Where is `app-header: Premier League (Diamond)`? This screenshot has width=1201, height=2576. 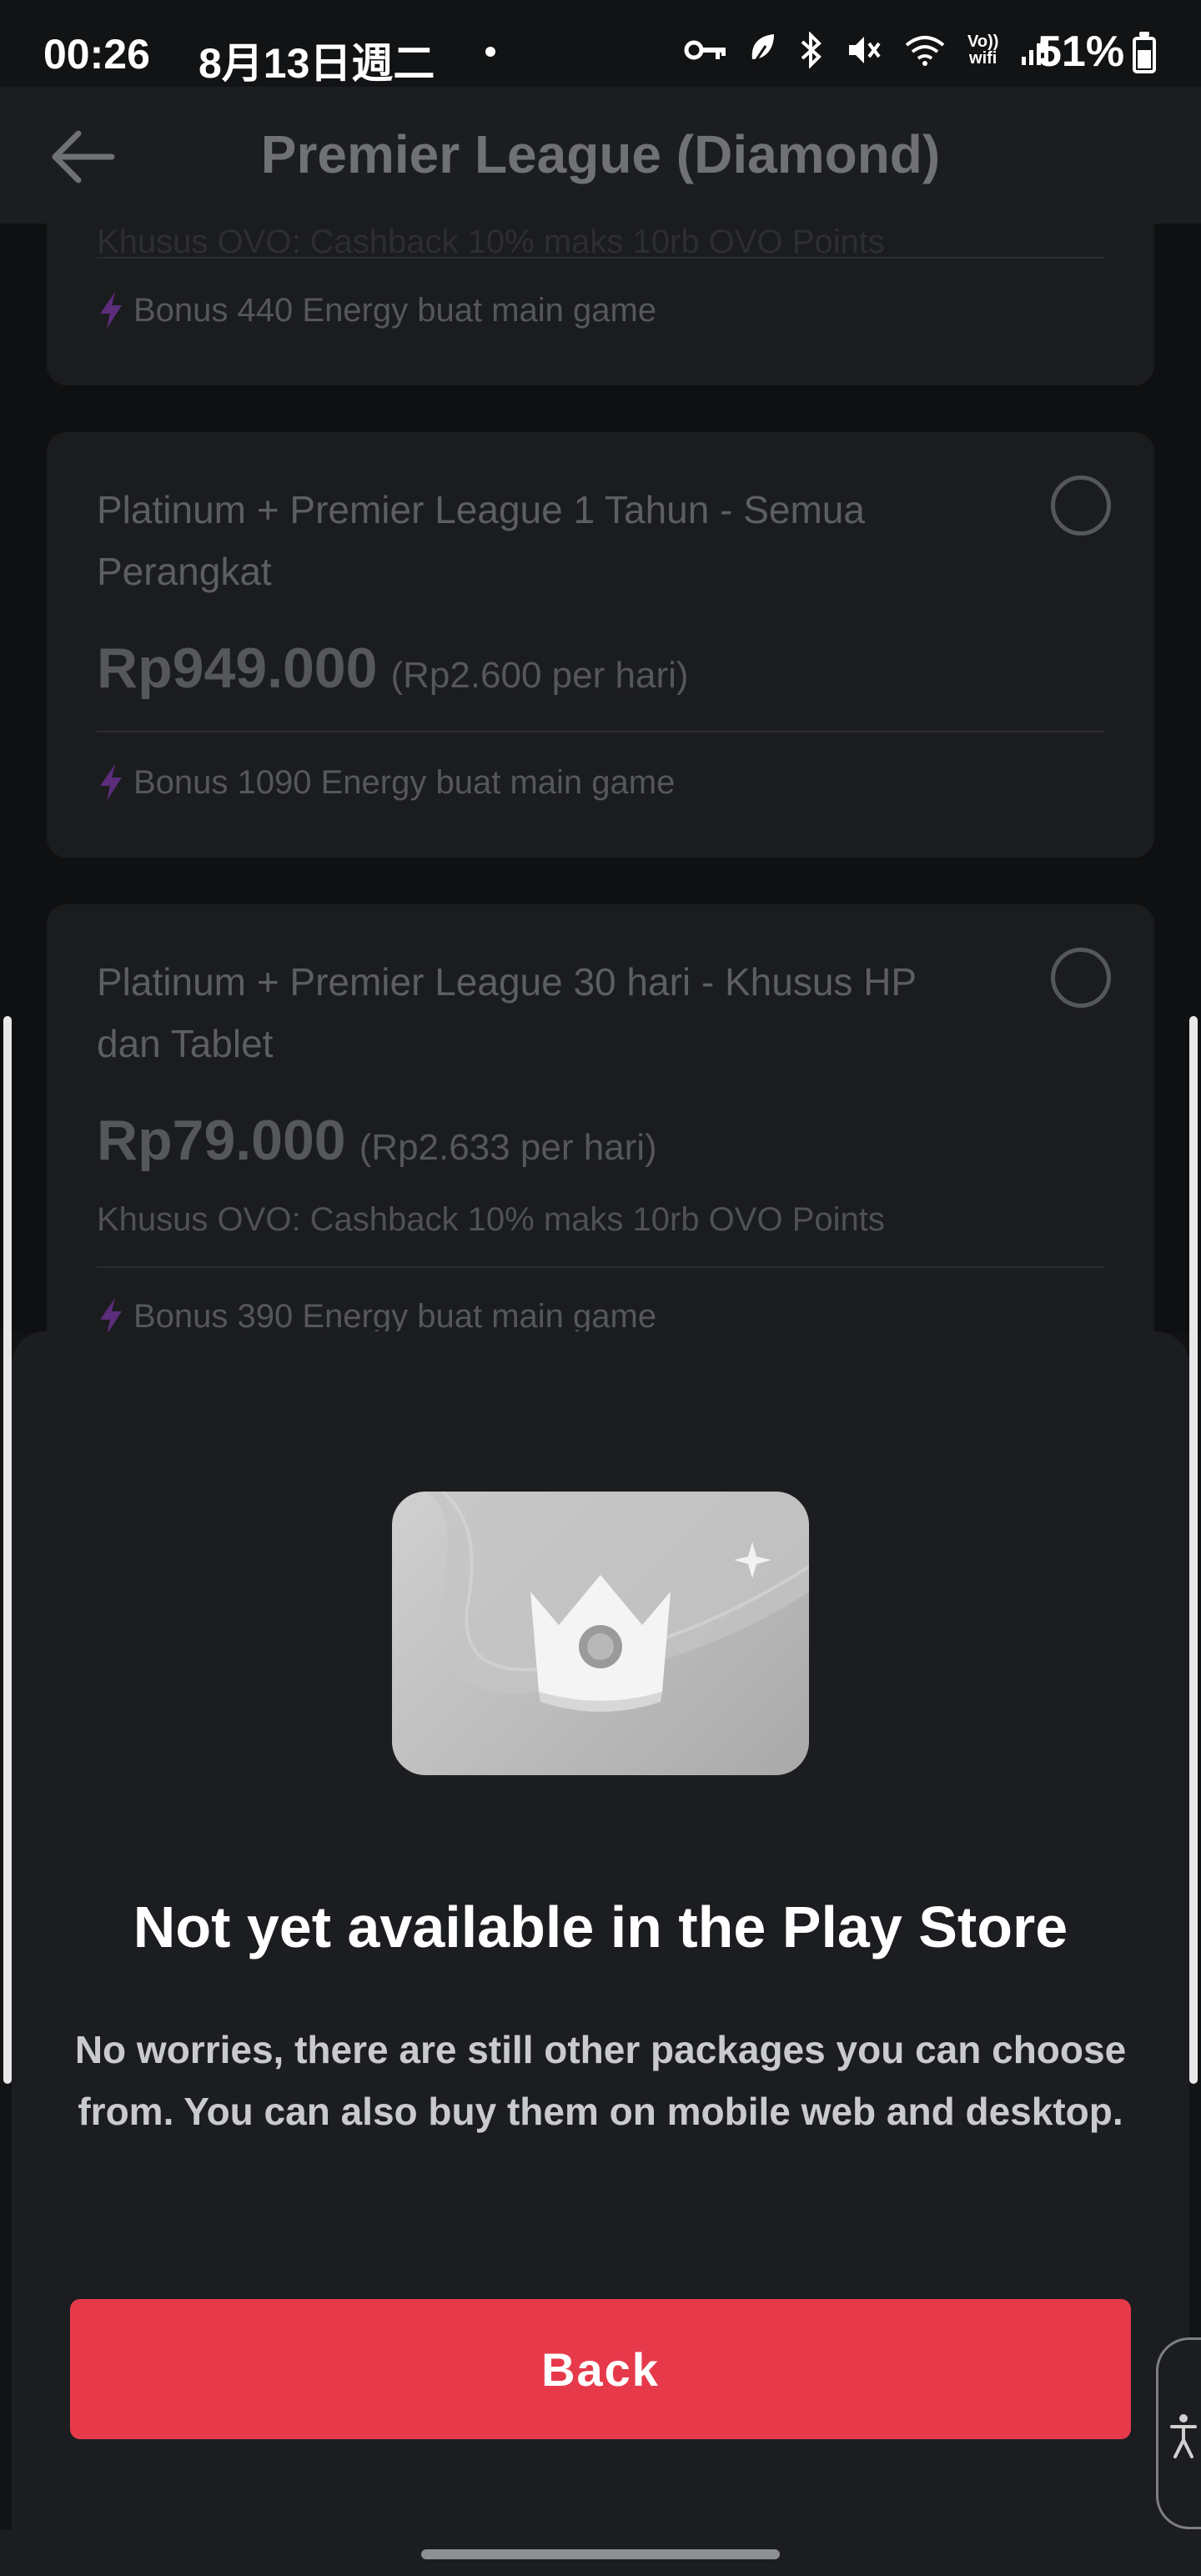 app-header: Premier League (Diamond) is located at coordinates (601, 155).